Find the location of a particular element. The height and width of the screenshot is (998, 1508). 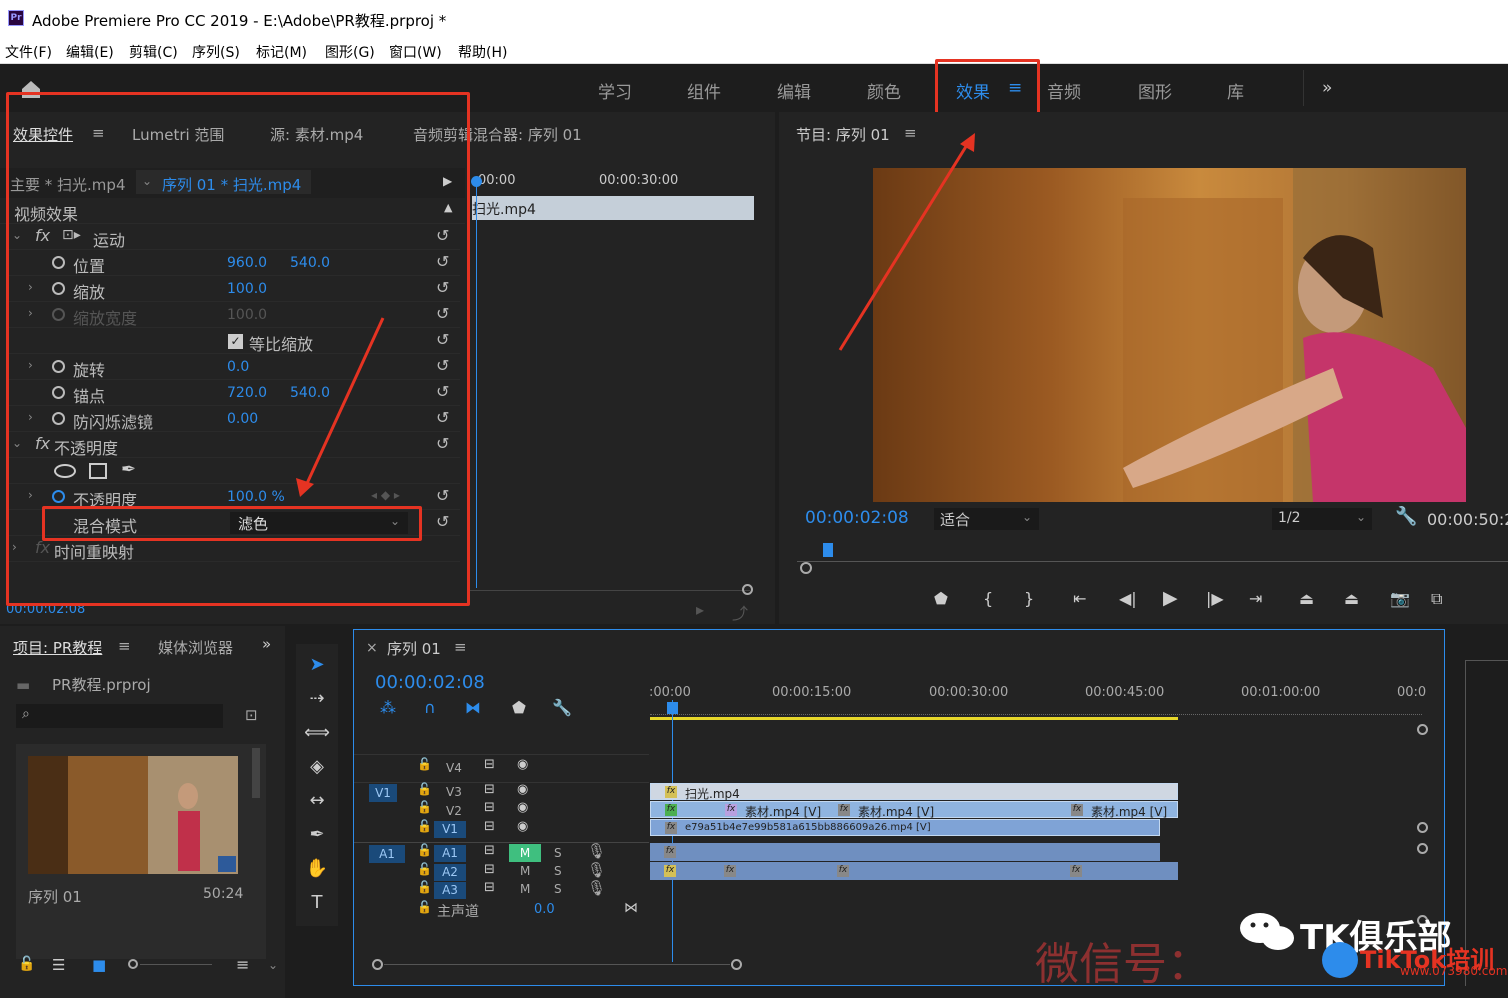

solo-button-a3: S is located at coordinates (558, 889).